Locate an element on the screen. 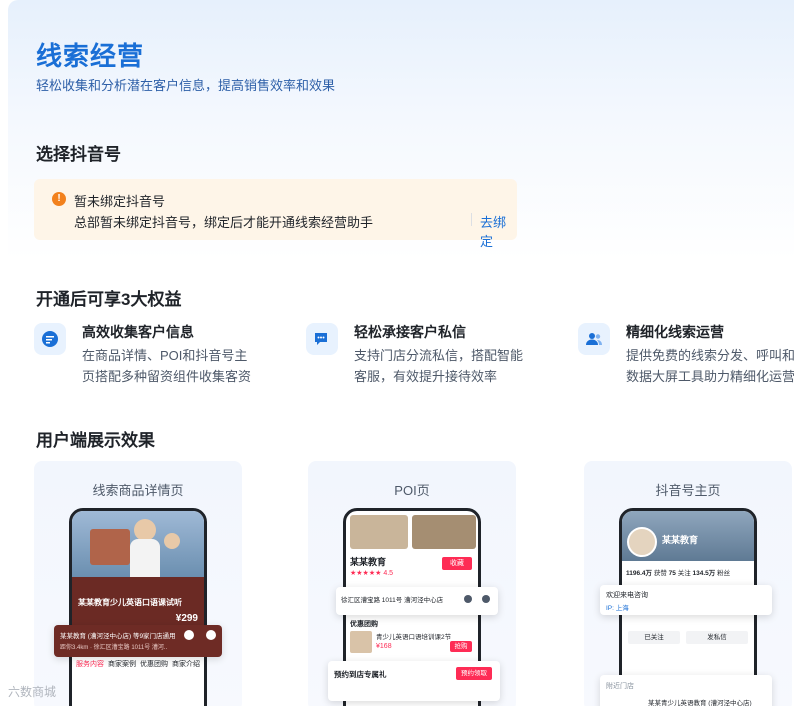  tab-cases: 商家案例 is located at coordinates (122, 666).